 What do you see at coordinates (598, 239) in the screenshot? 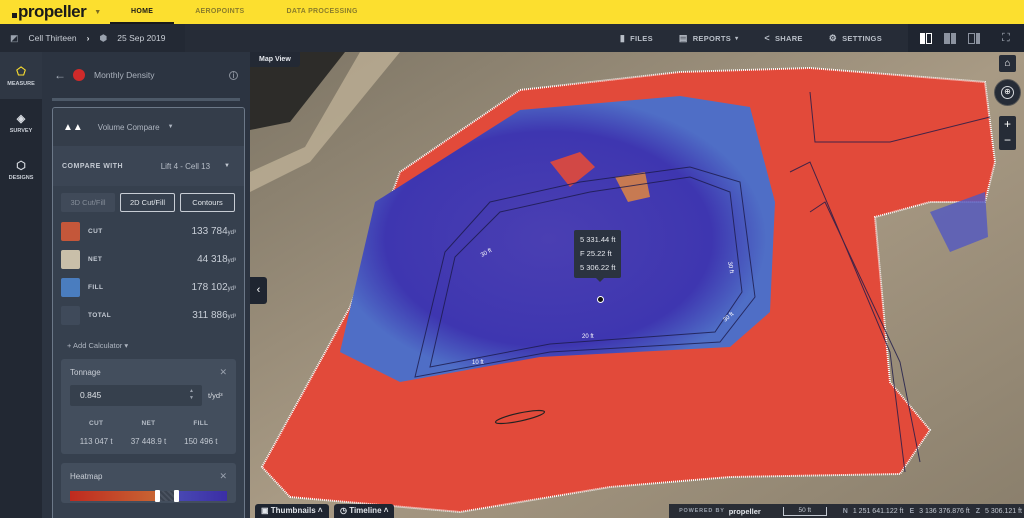
I see `tooltip-elevation: 5 331.44 ft` at bounding box center [598, 239].